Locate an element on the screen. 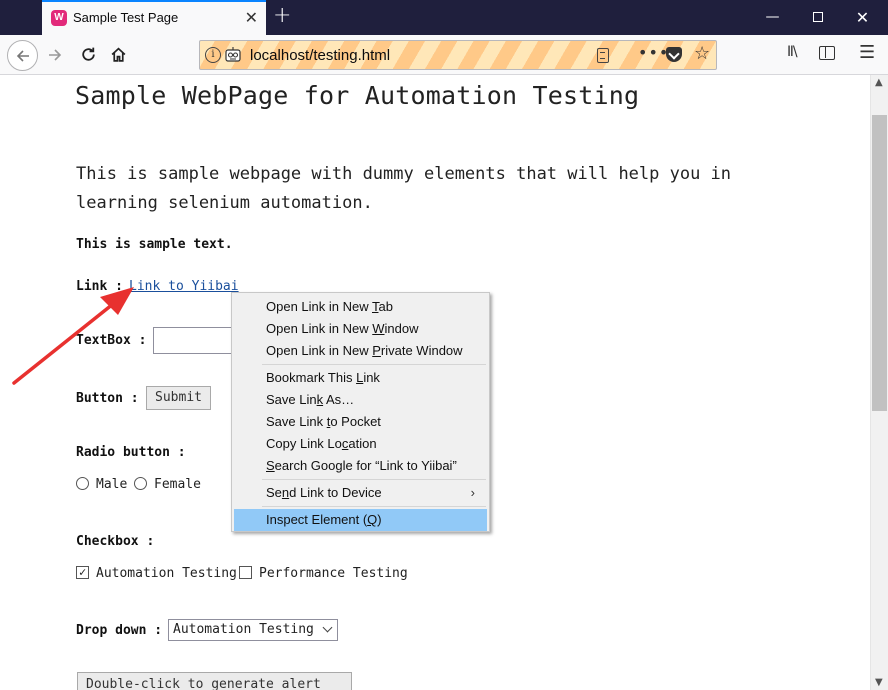 The image size is (888, 690). menu-item-open-new-tab: Open Link in New Tab is located at coordinates (360, 307).